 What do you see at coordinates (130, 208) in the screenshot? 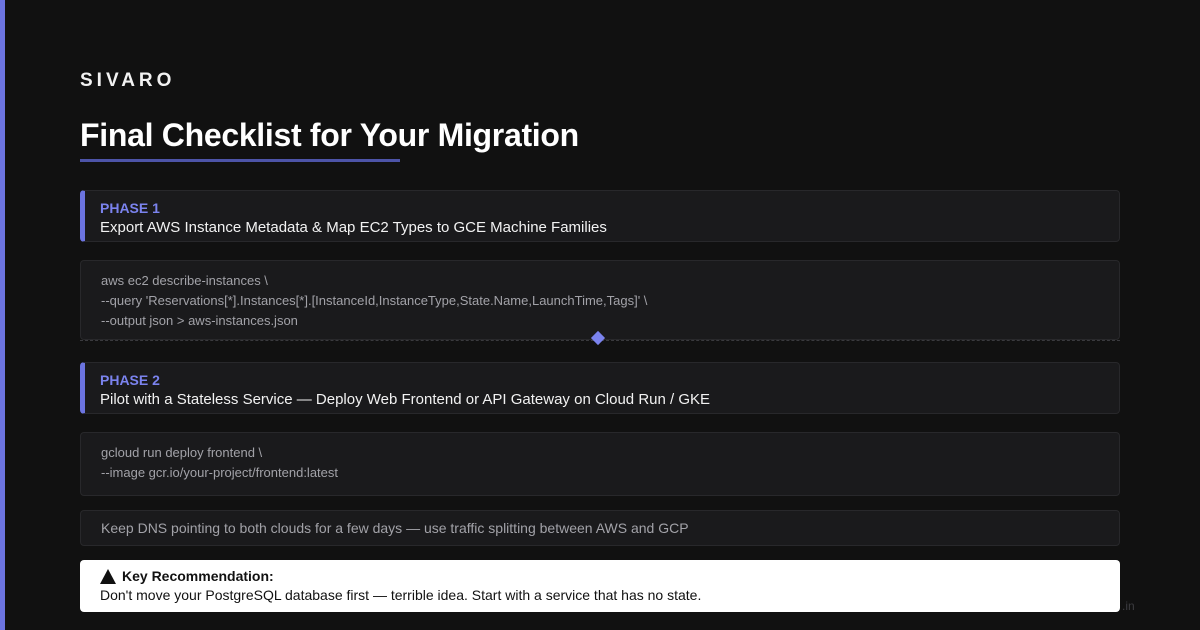
I see `phase-1-label: PHASE 1` at bounding box center [130, 208].